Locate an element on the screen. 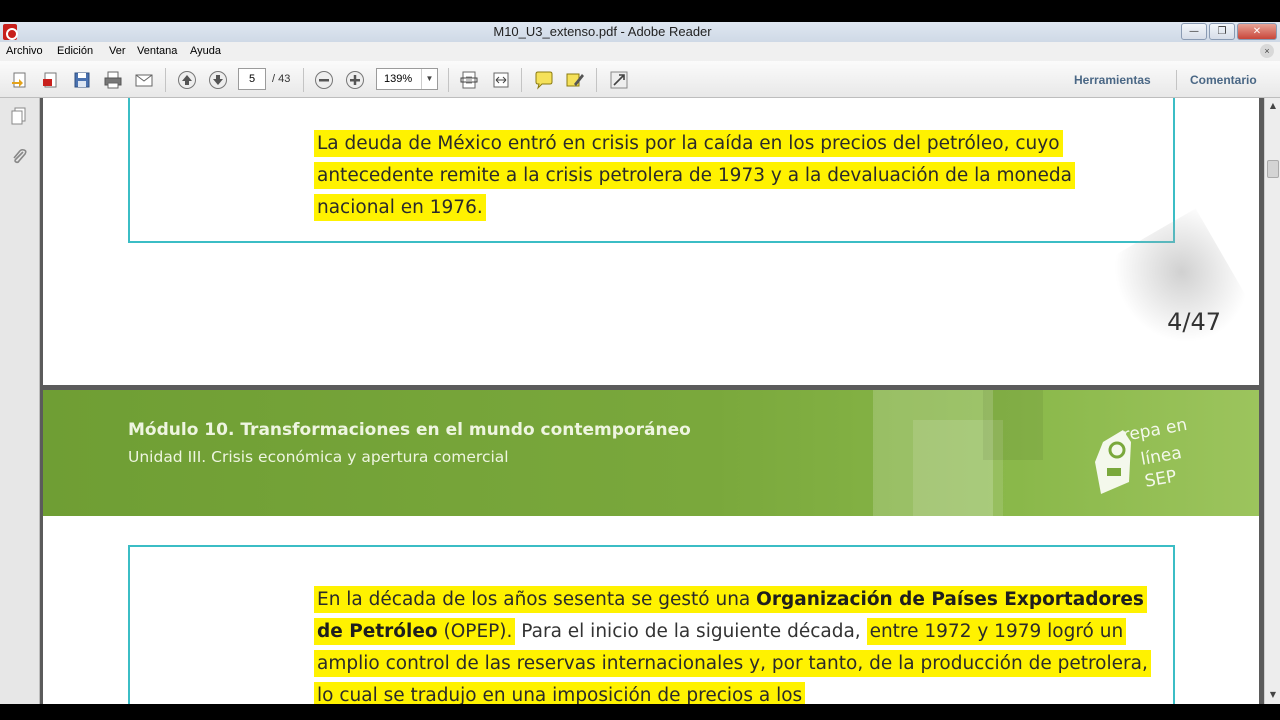 The image size is (1280, 720). tools-panel-button: Herramientas is located at coordinates (1112, 80).